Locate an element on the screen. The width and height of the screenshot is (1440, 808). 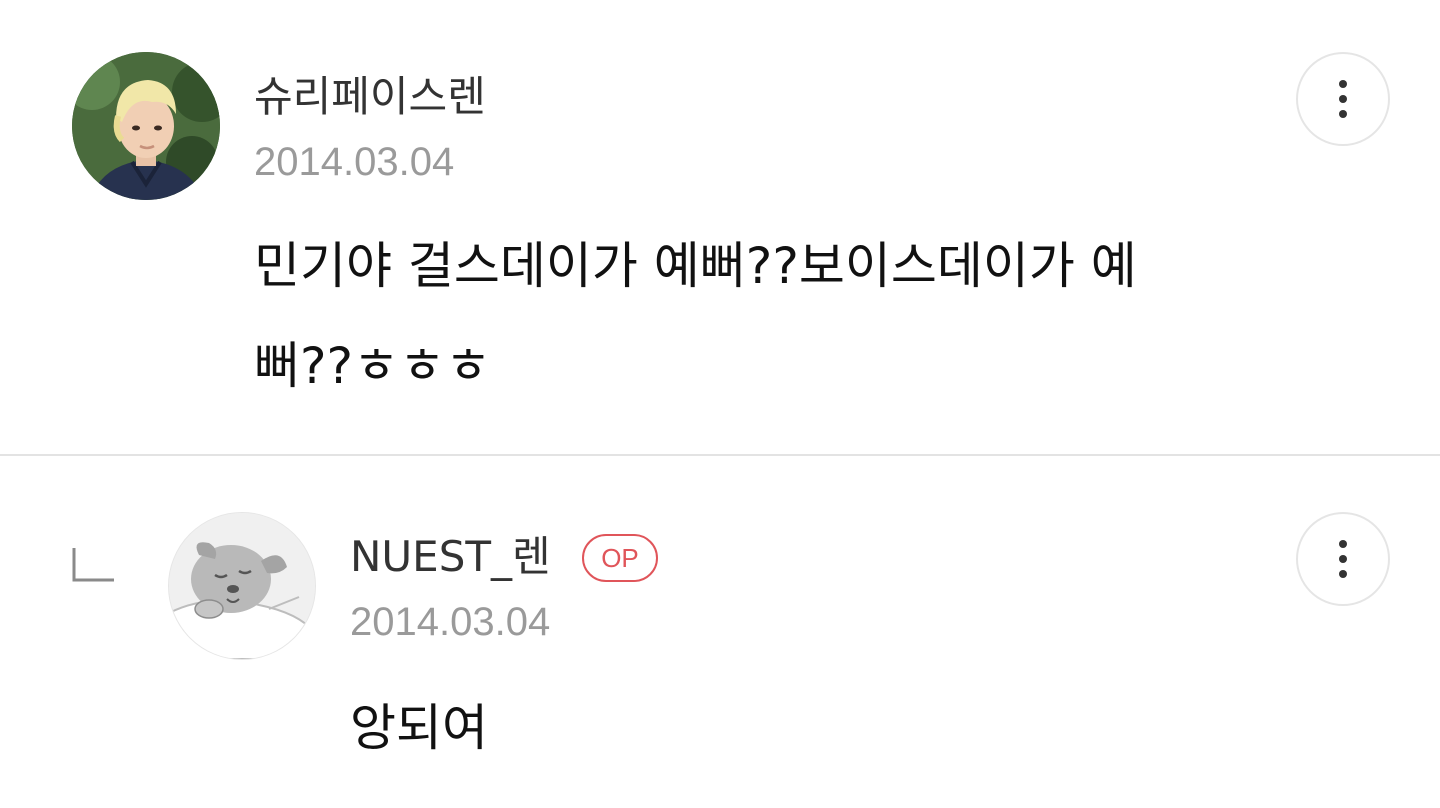
author-name: 슈리페이스렌 is located at coordinates (370, 97).